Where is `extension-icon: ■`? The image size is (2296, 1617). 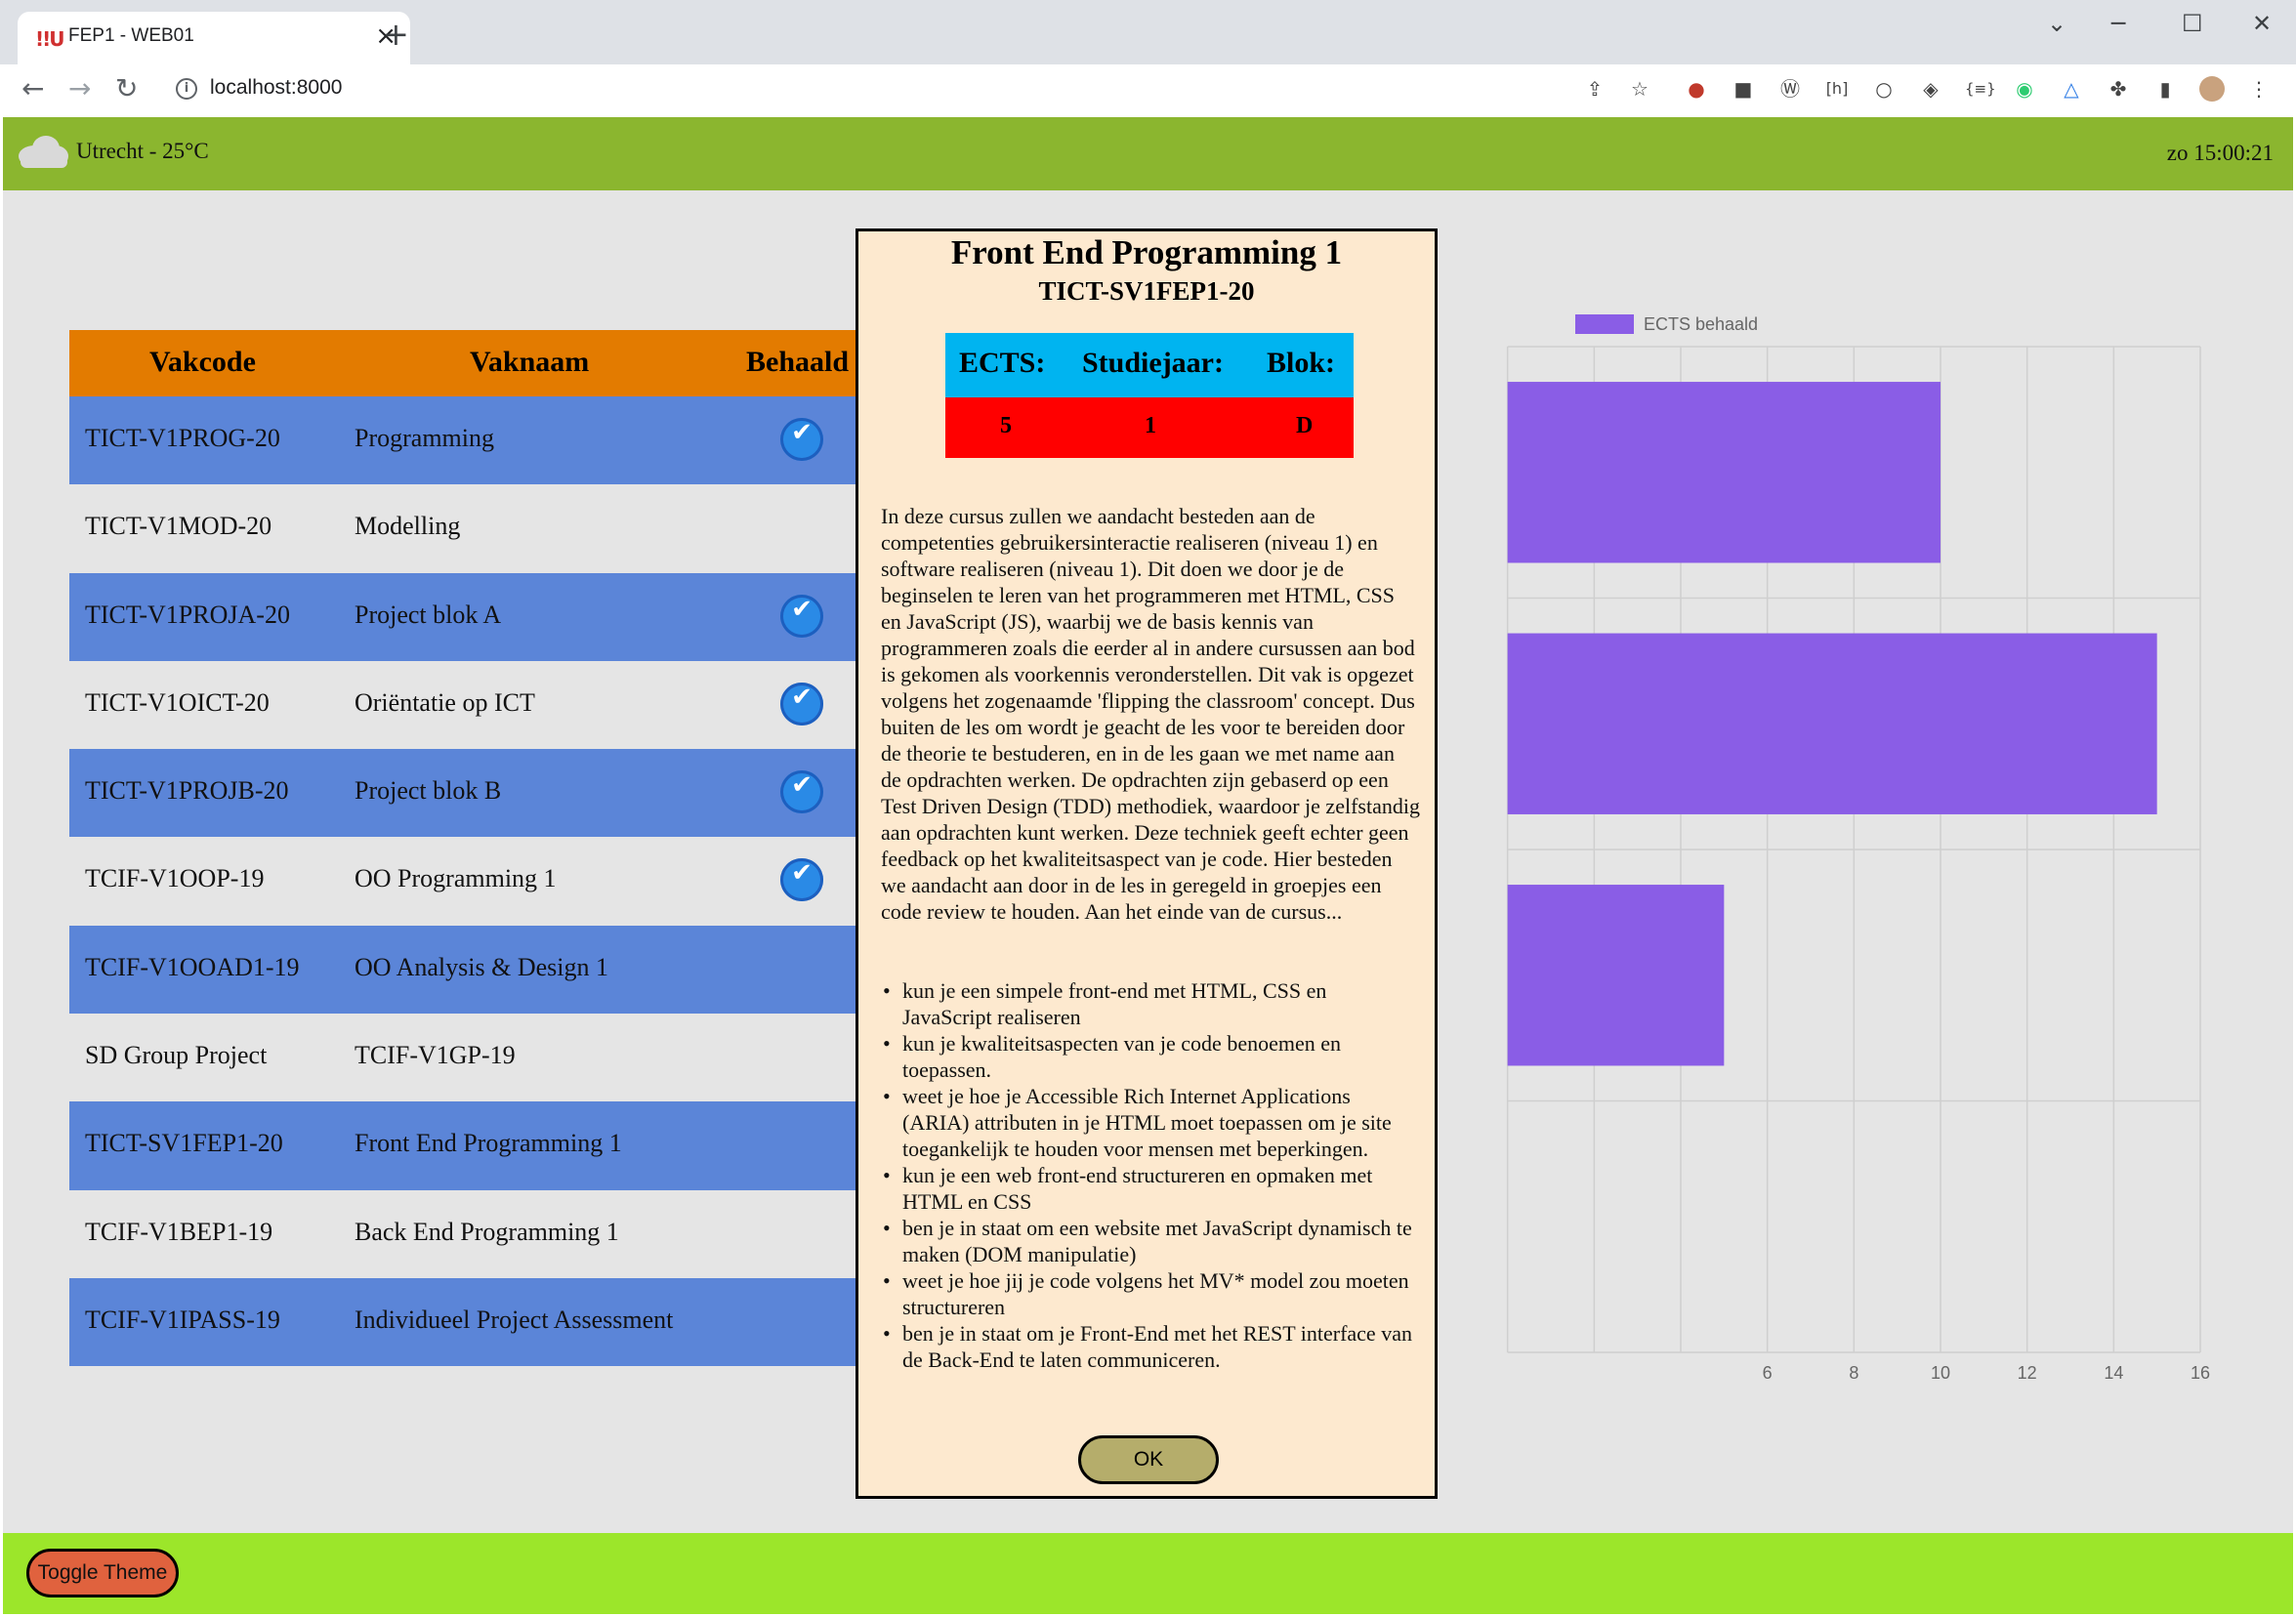 extension-icon: ■ is located at coordinates (1743, 89).